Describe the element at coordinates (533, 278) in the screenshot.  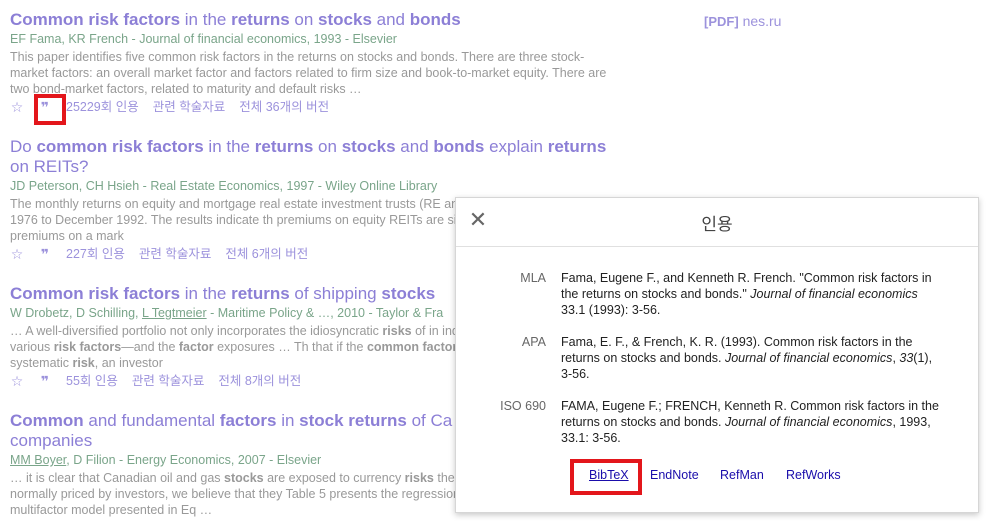
I see `citation-style-label: MLA` at that location.